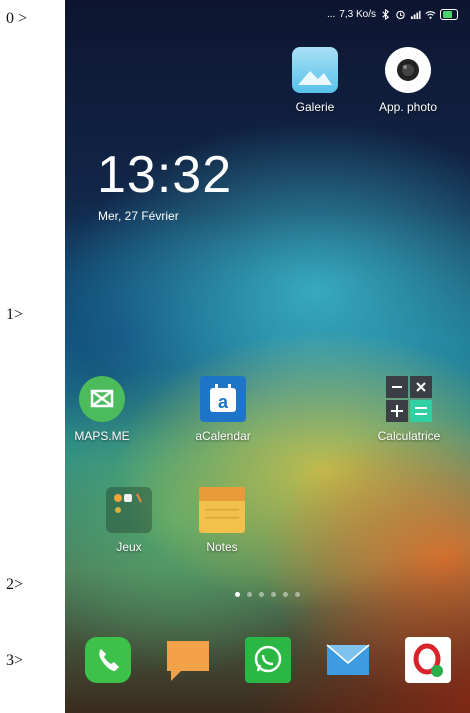 The image size is (470, 713). I want to click on calculator-icon, so click(409, 399).